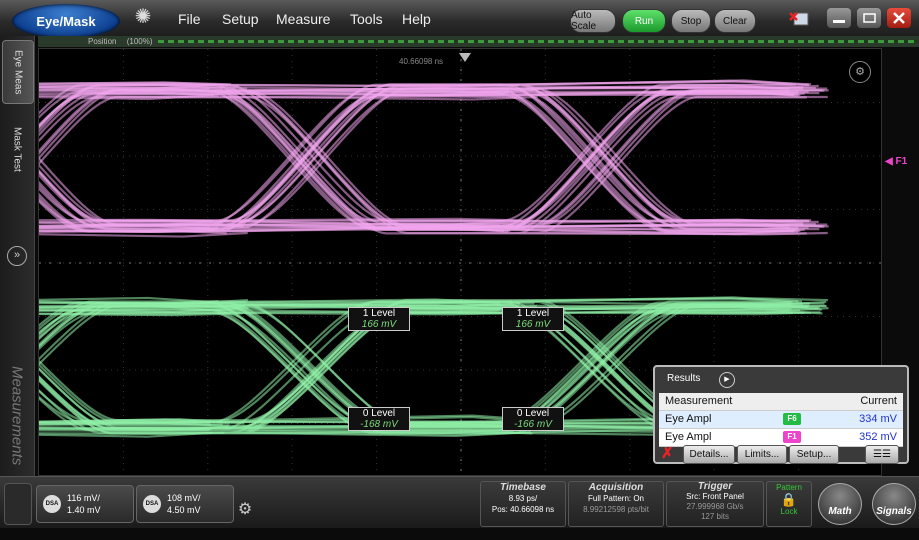  What do you see at coordinates (878, 419) in the screenshot?
I see `current-value: 334 mV` at bounding box center [878, 419].